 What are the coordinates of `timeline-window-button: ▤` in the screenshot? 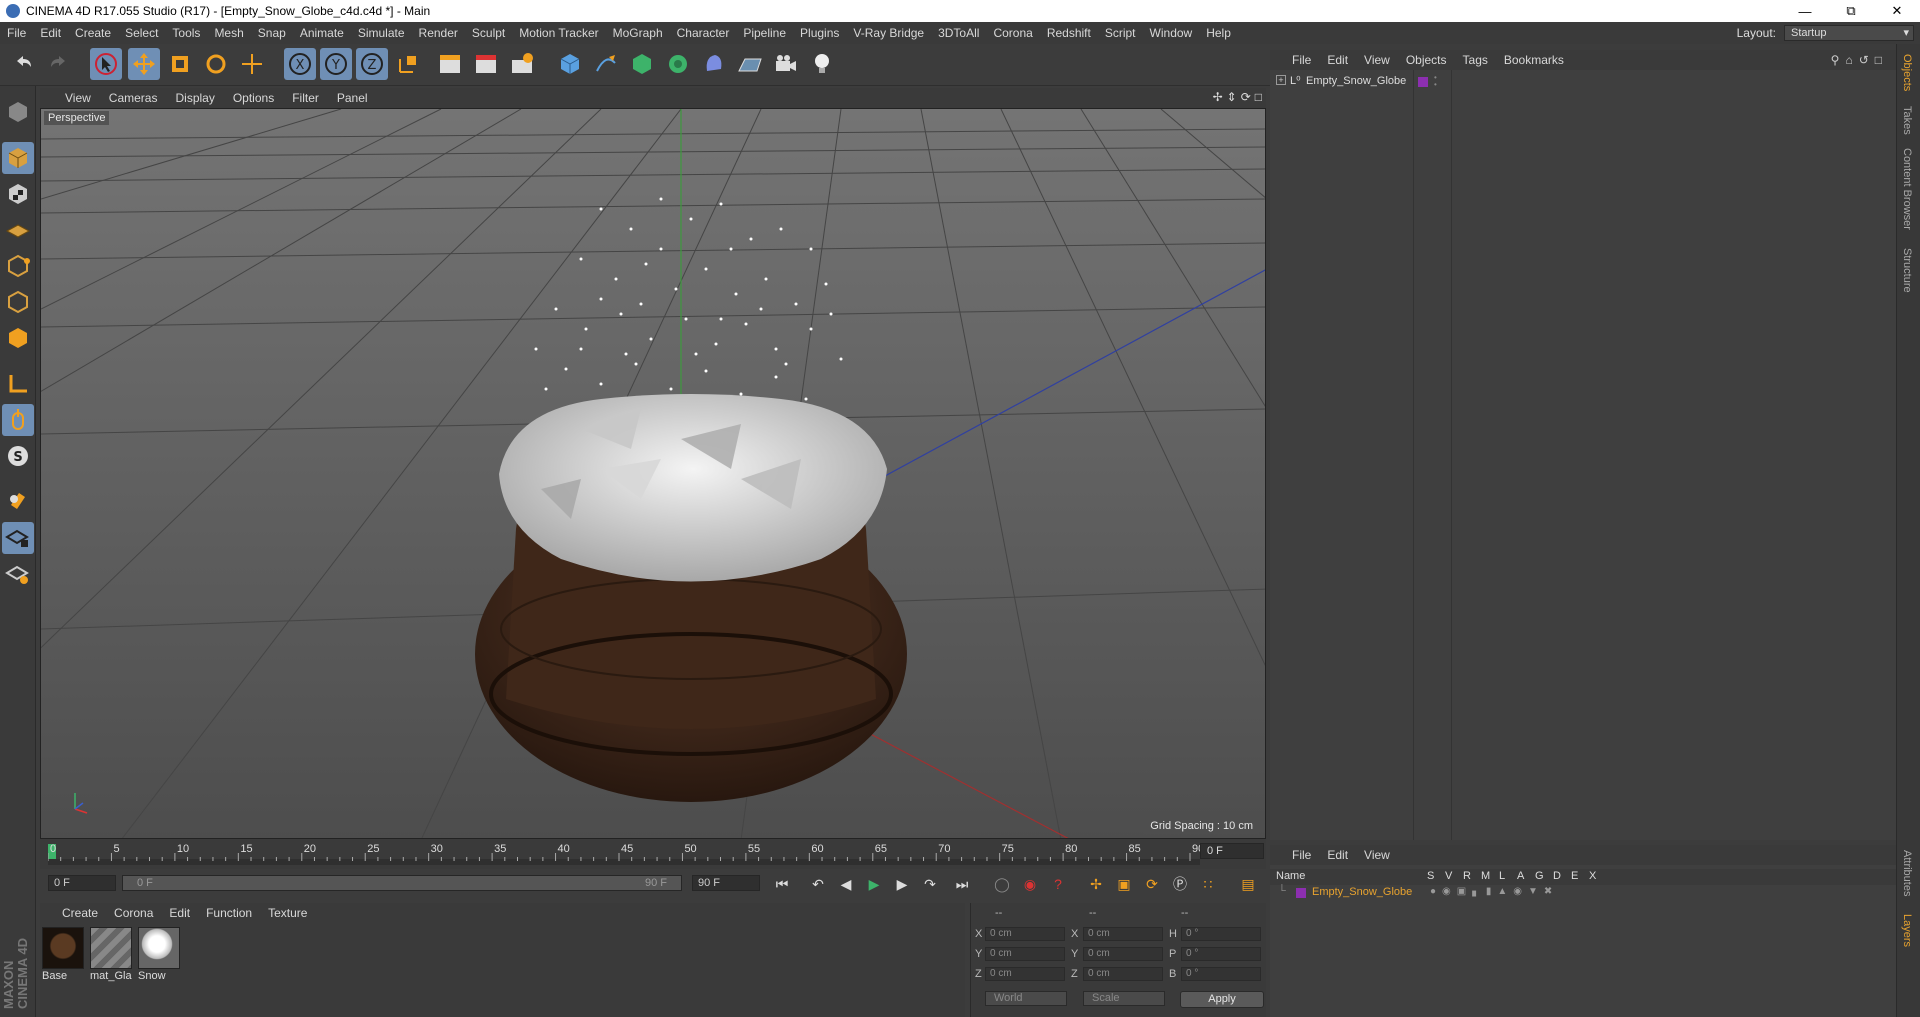 It's located at (1248, 884).